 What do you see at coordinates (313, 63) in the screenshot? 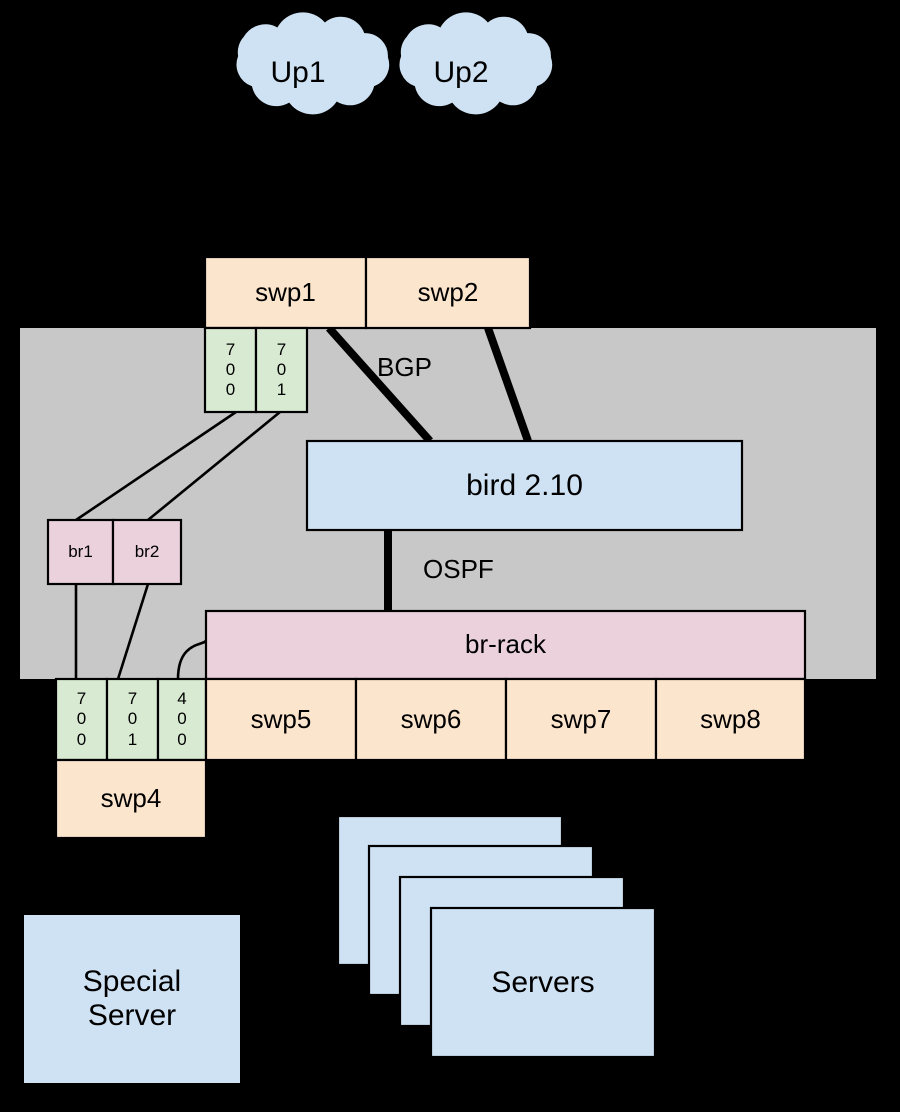
I see `cloud-up1` at bounding box center [313, 63].